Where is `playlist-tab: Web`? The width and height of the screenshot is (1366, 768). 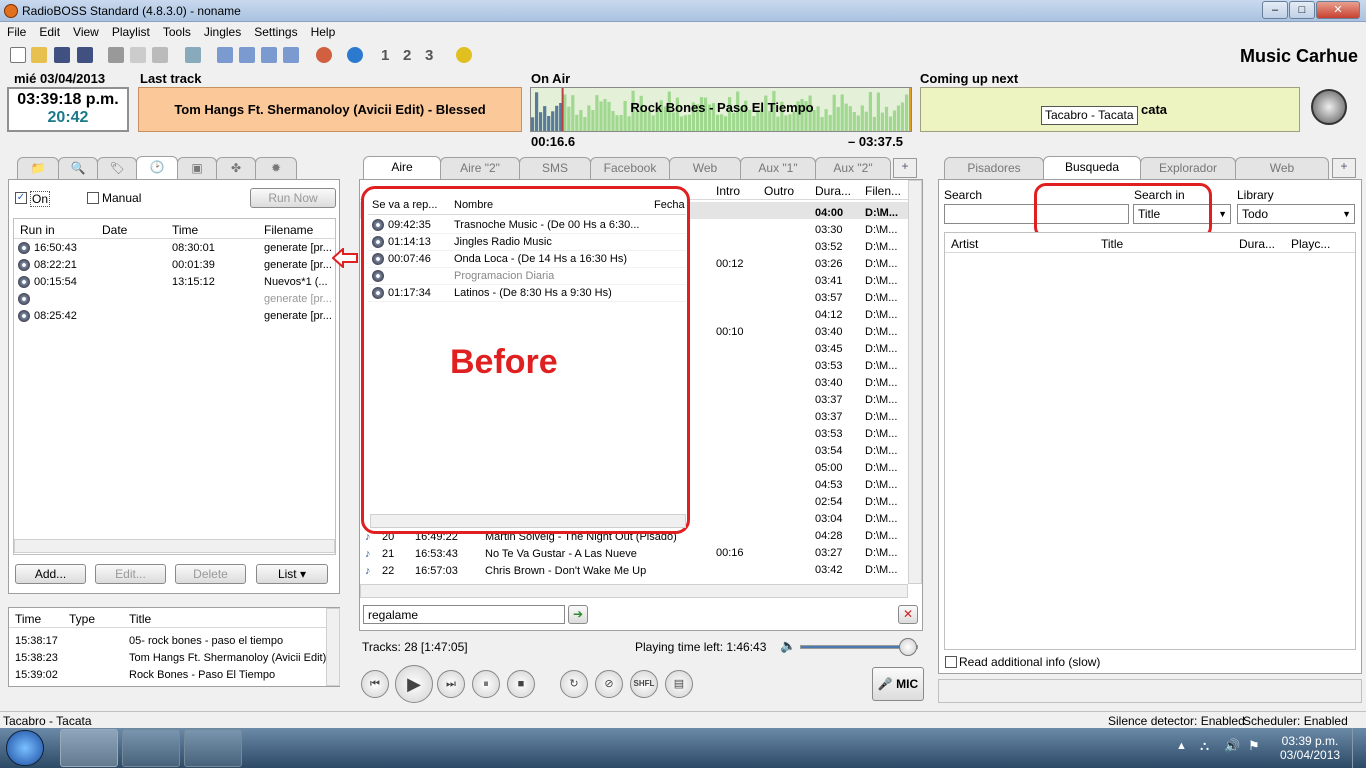
playlist-tab: Web is located at coordinates (705, 168).